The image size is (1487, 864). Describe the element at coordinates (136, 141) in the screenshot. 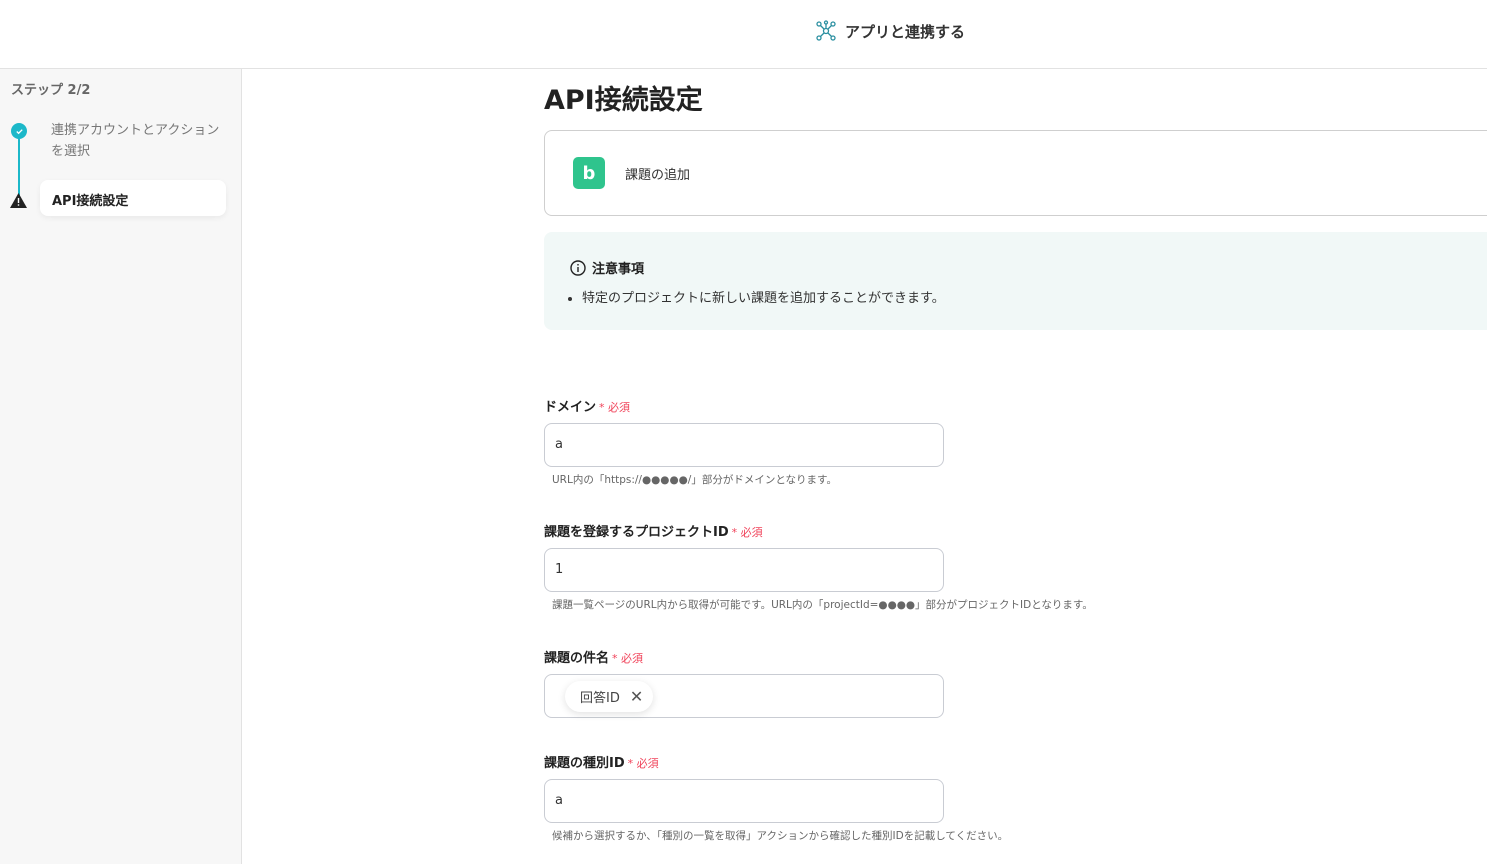

I see `sidebar-step-select-account: 連携アカウントとアクションを選択` at that location.